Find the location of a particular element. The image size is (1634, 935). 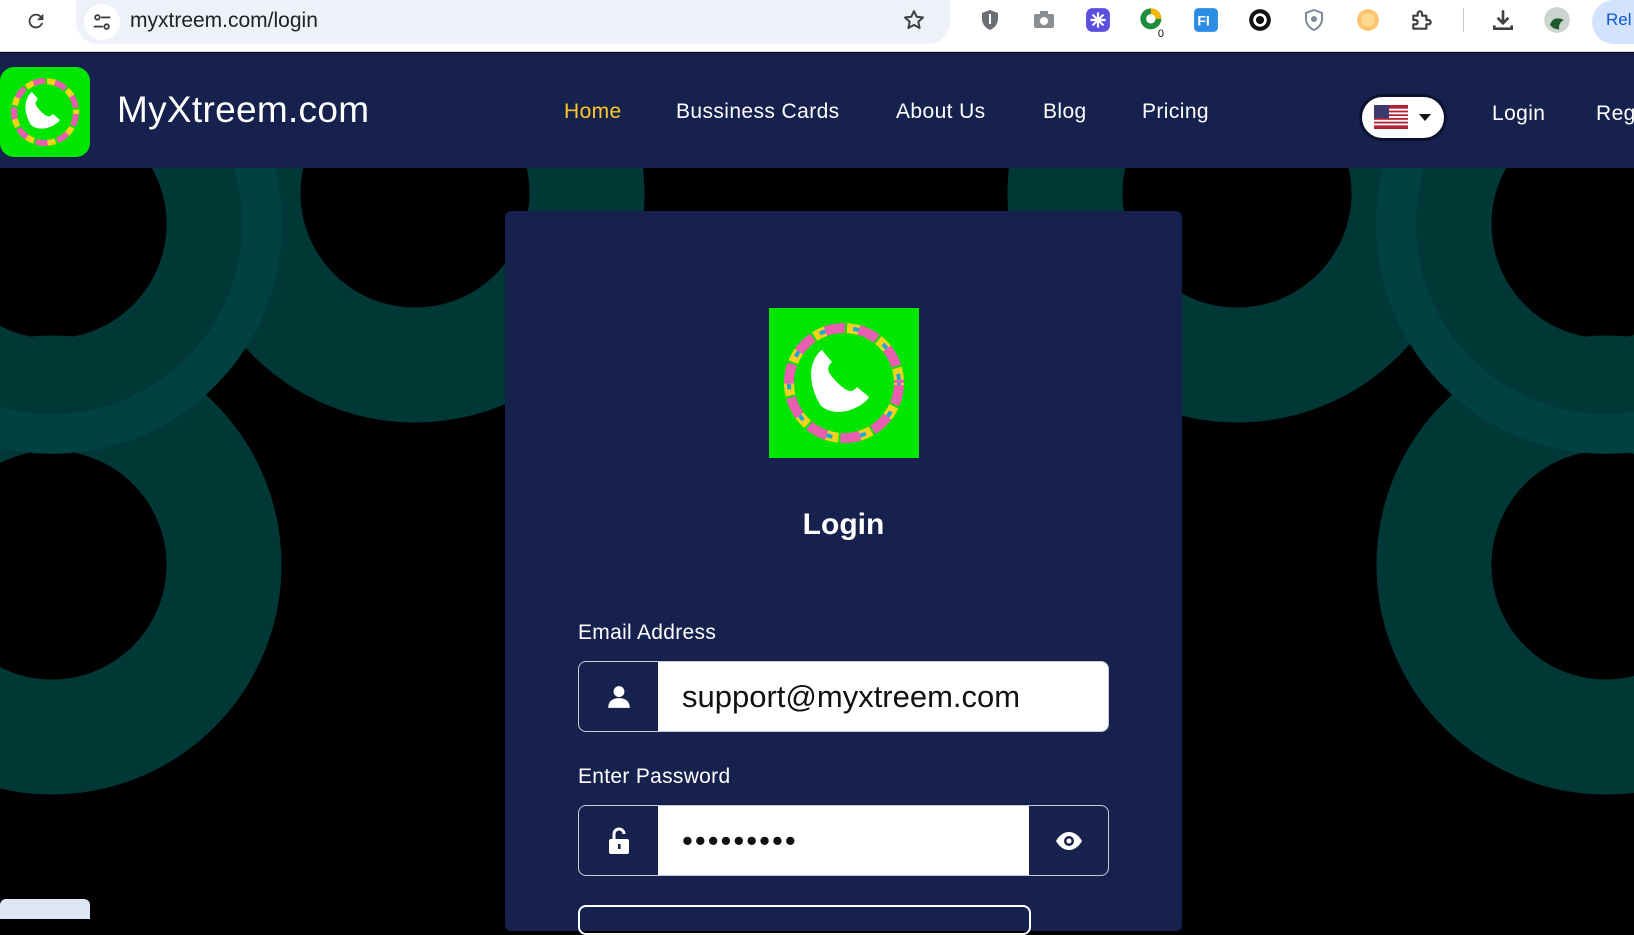

nav-link-pricing: Pricing is located at coordinates (1175, 112).